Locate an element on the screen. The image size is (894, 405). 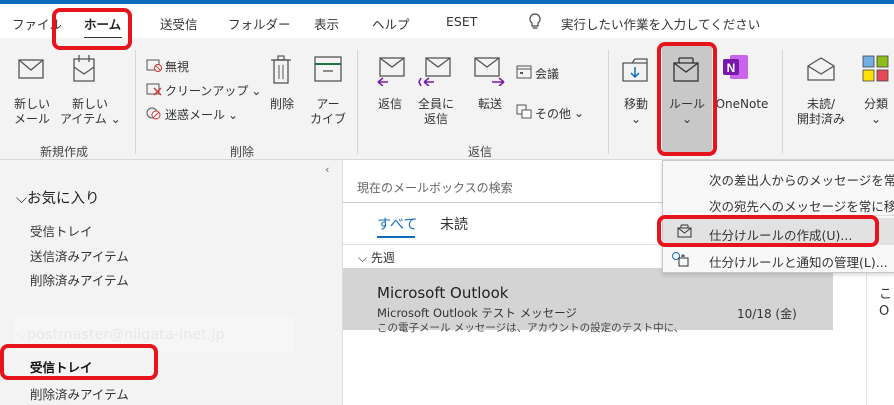
reading-pane-text: O is located at coordinates (884, 311).